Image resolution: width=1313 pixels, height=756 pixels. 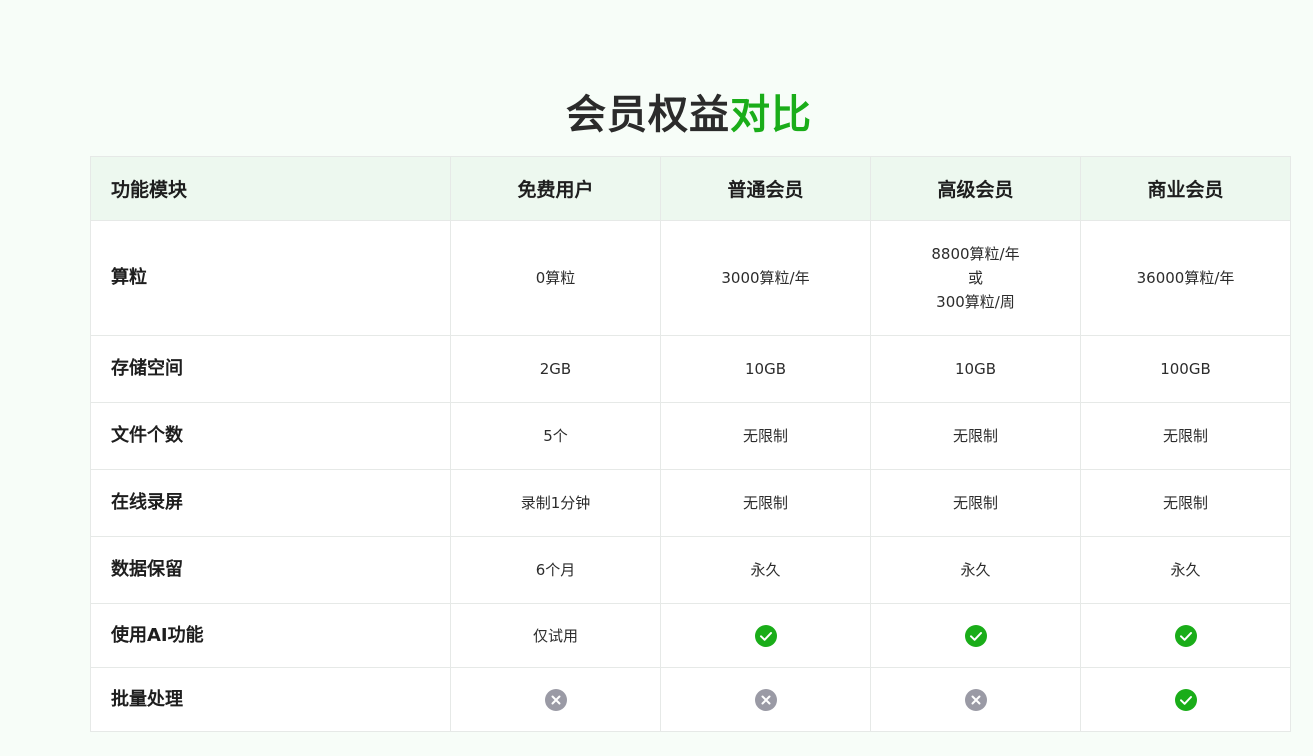 I want to click on table-row-data-retention: 数据保留 6个月 永久 永久 永久, so click(x=690, y=570).